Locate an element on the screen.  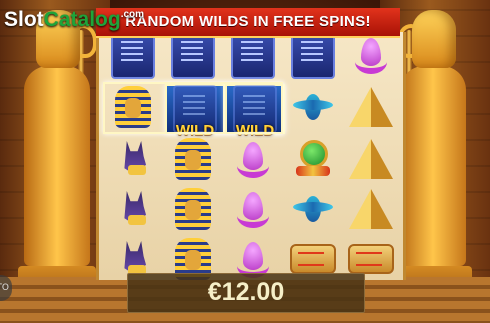
win-amount-panel: €12.00 is located at coordinates (246, 293).